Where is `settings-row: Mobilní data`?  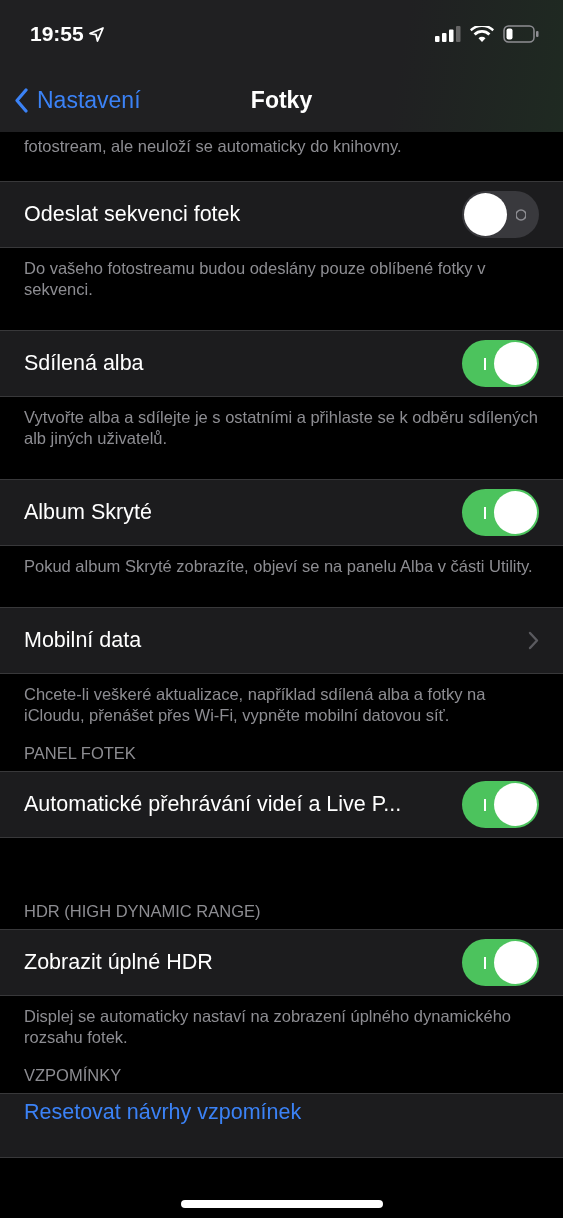 settings-row: Mobilní data is located at coordinates (281, 640).